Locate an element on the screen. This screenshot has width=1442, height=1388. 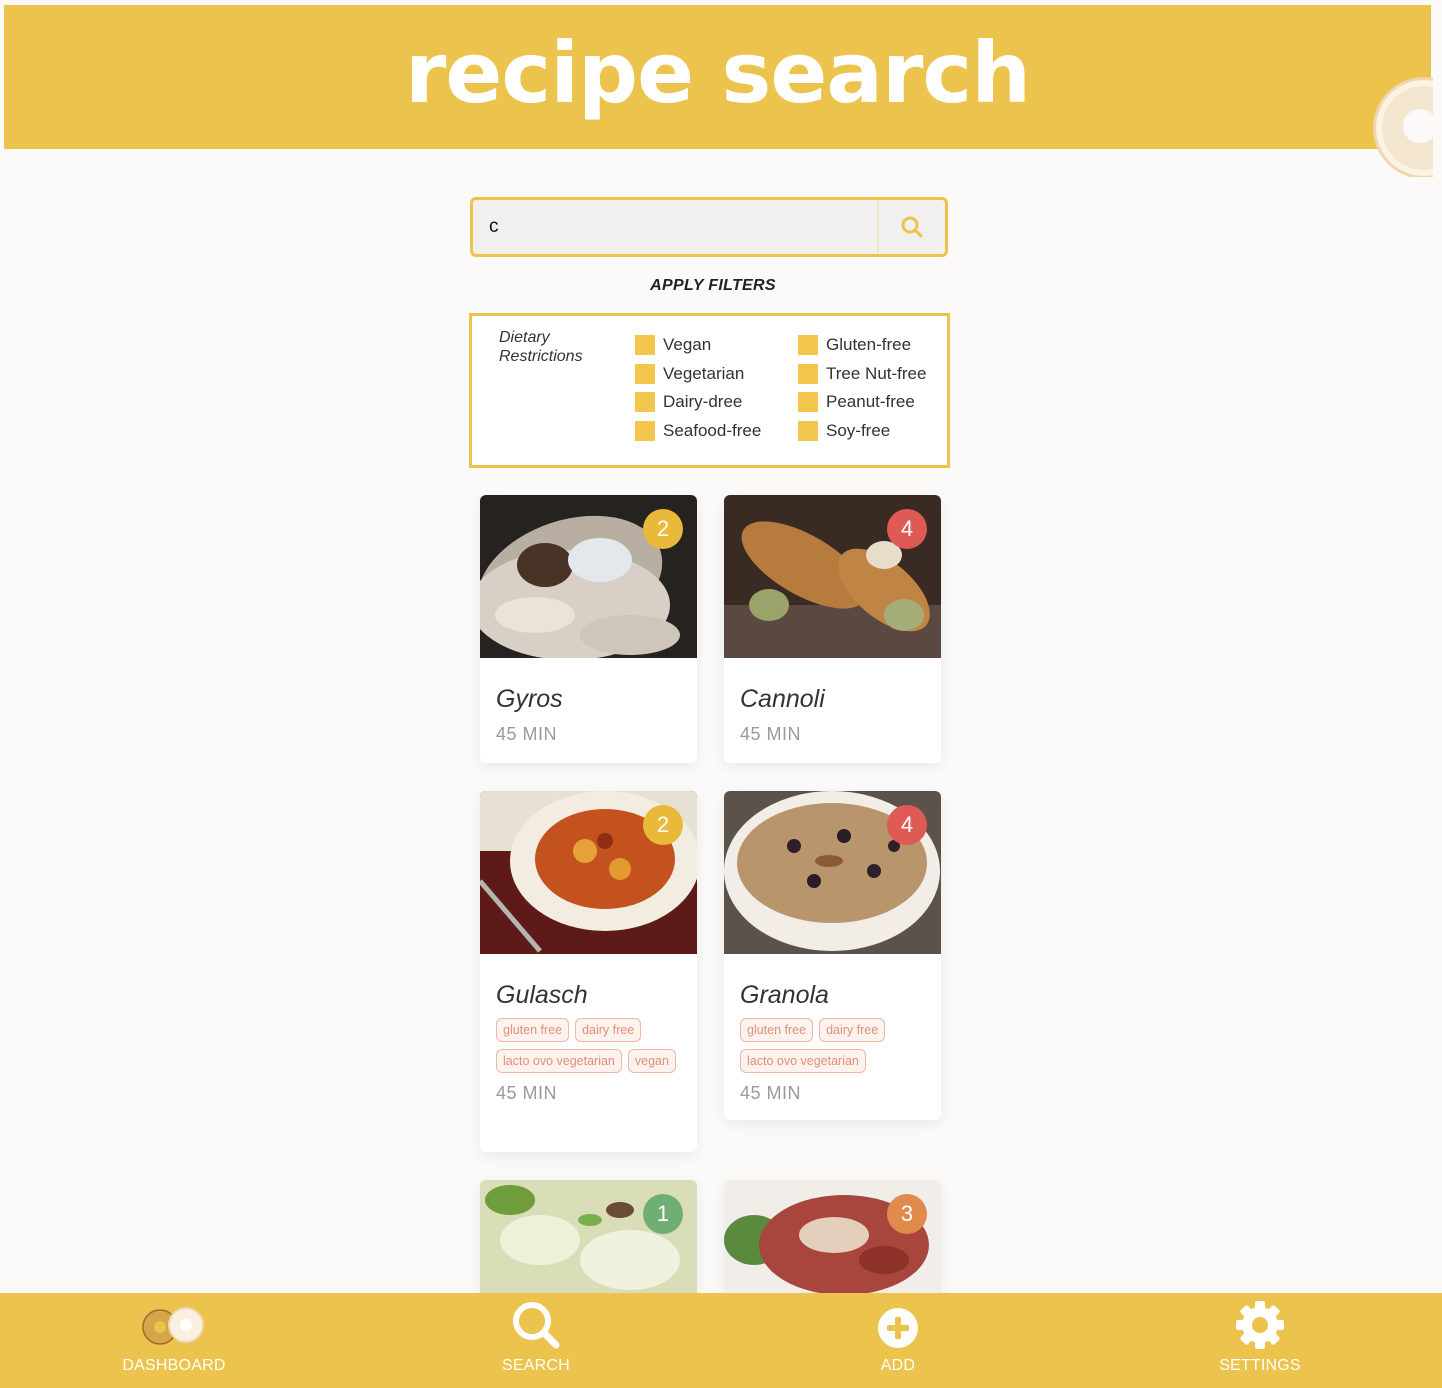
filter-seafood-free: Seafood-free is located at coordinates (698, 431).